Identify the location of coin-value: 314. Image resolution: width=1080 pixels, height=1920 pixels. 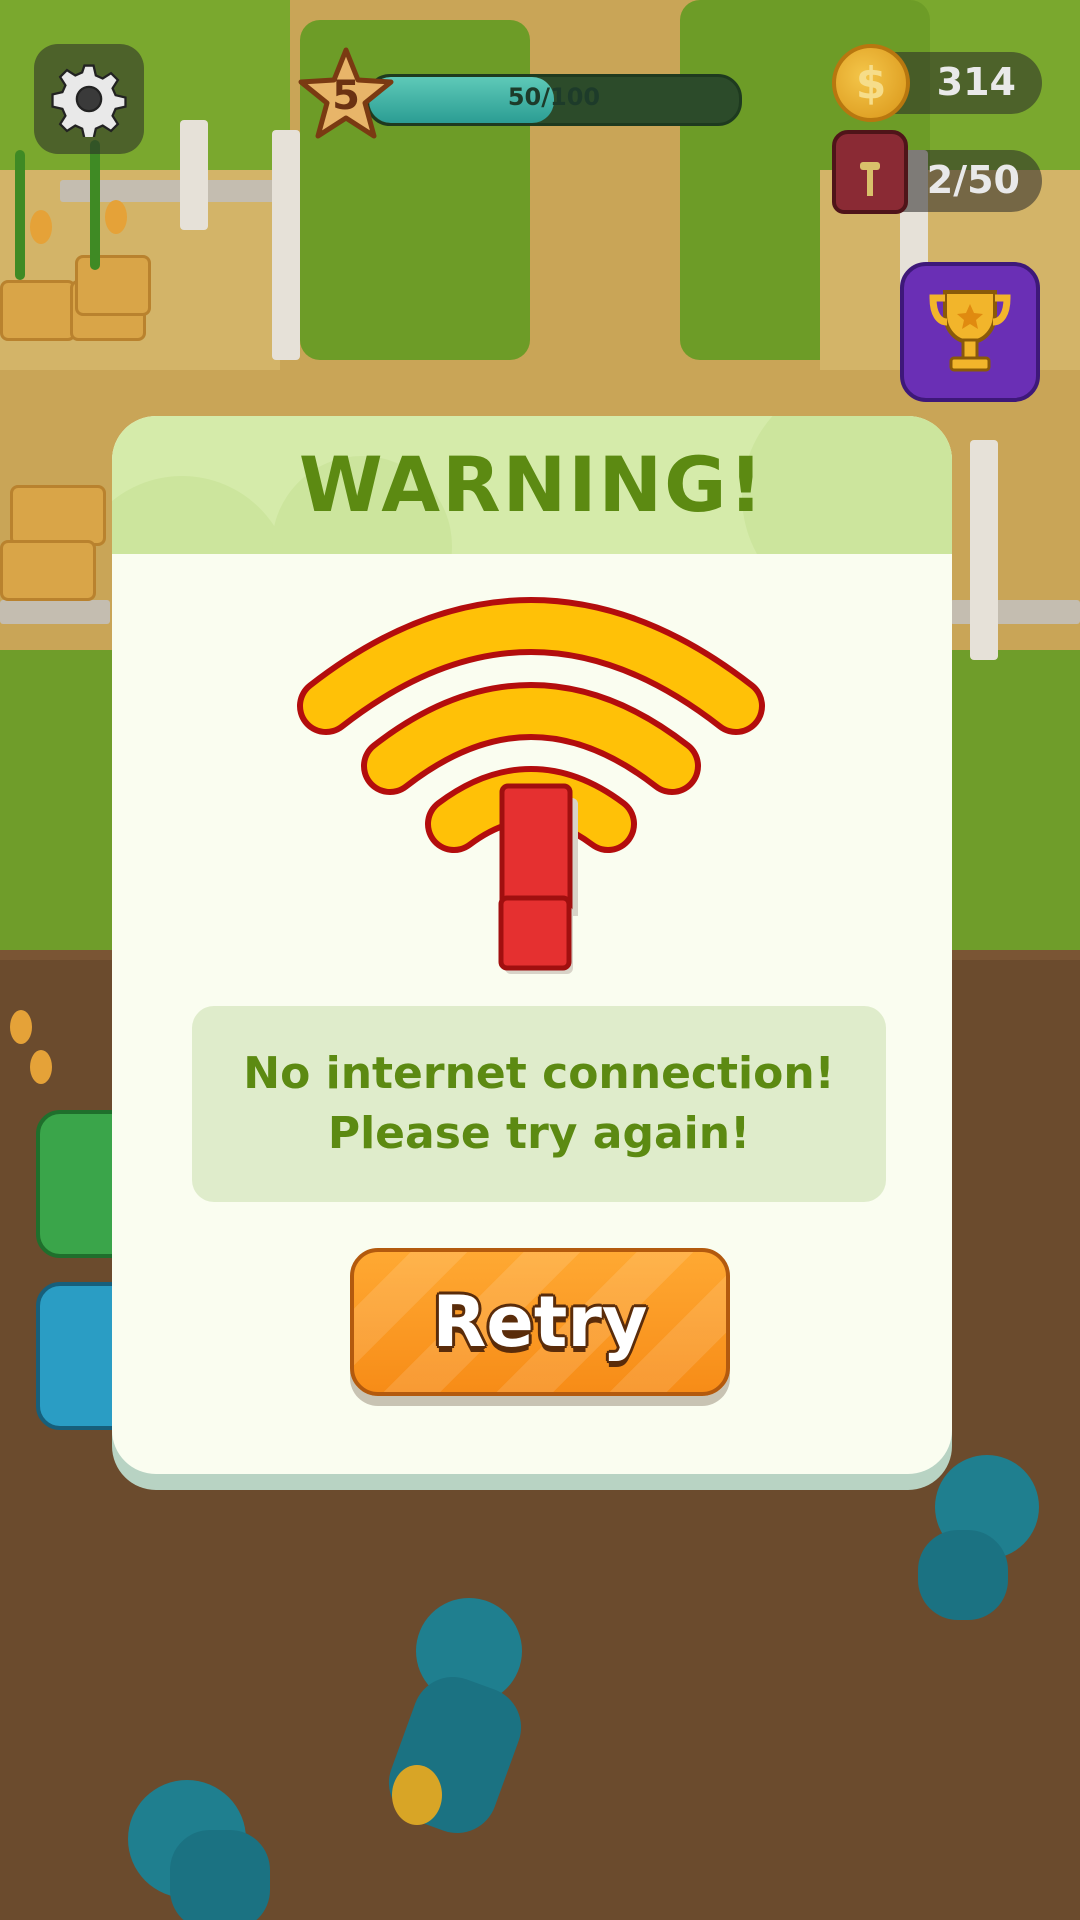
(976, 82).